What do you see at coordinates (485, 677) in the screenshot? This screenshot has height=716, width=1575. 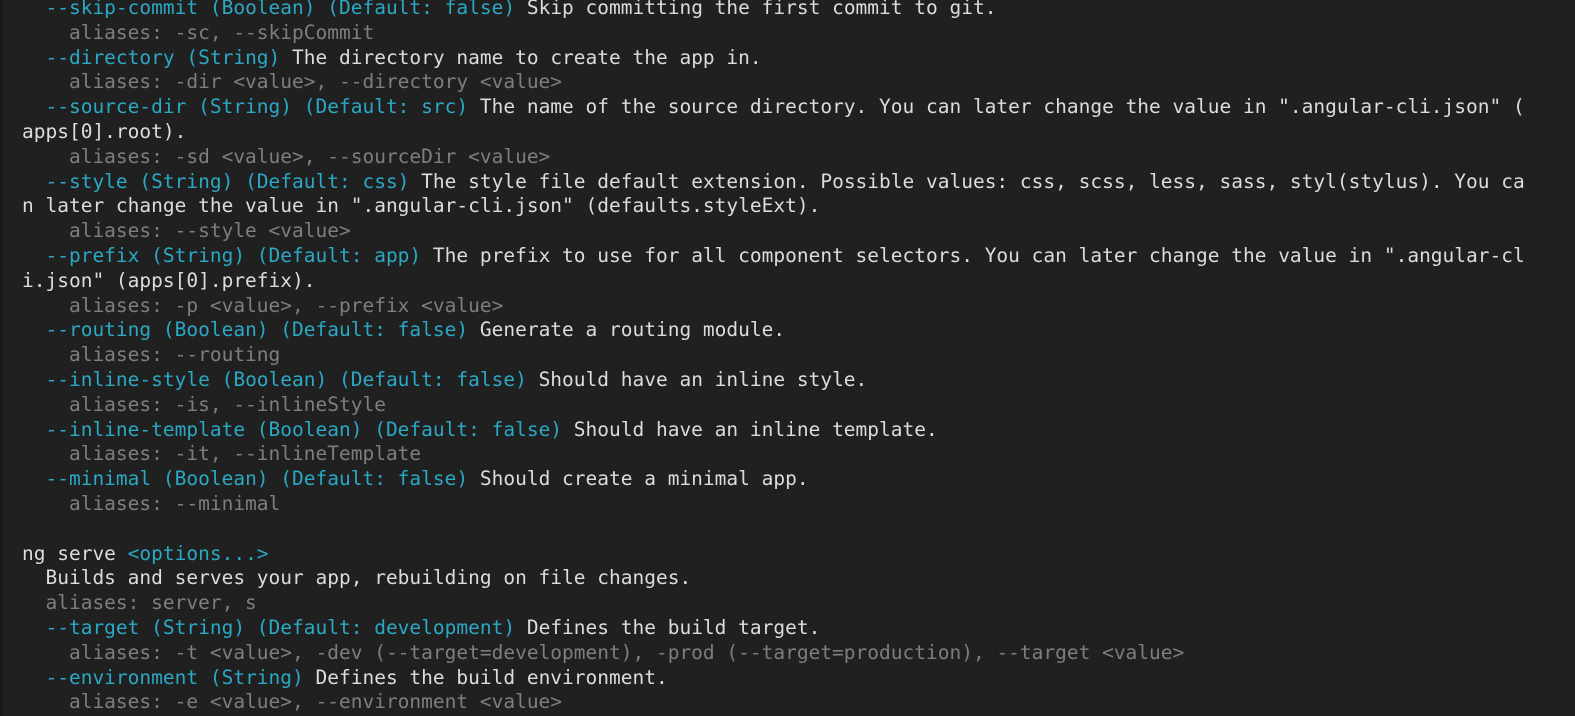 I see `terminal-text-span: Defines the build environment.` at bounding box center [485, 677].